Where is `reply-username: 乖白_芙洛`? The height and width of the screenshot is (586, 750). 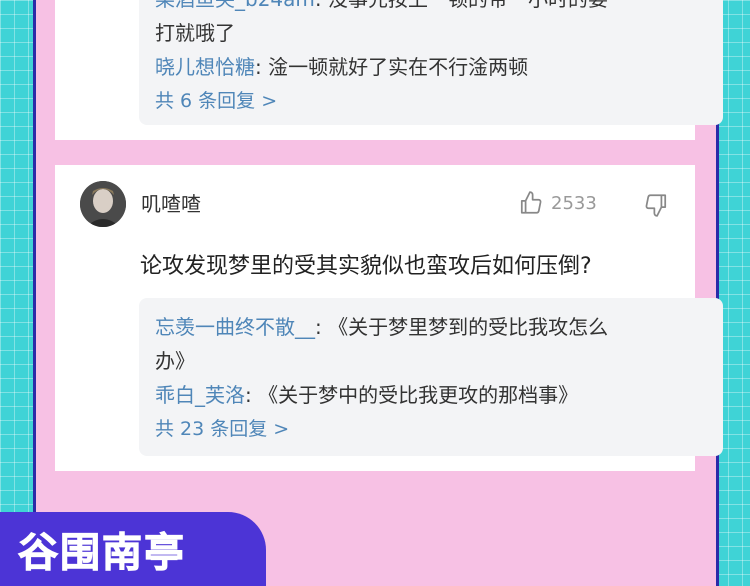
reply-username: 乖白_芙洛 is located at coordinates (200, 395).